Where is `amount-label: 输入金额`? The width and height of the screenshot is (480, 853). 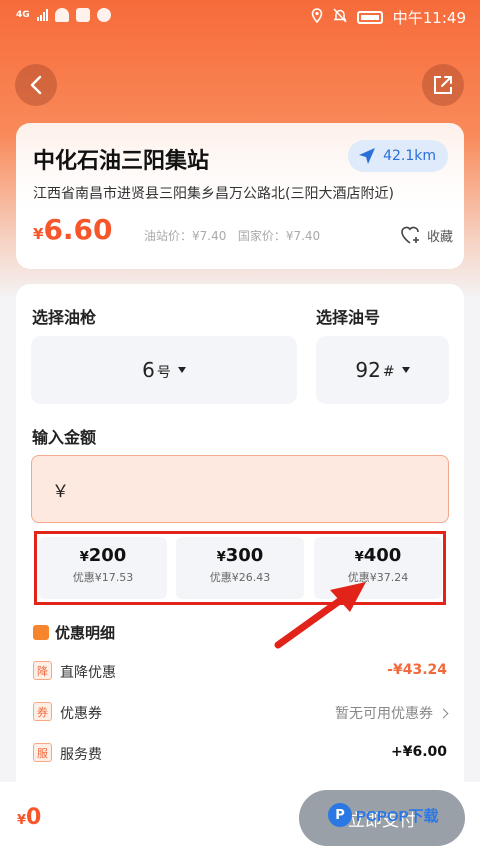
amount-label: 输入金额 is located at coordinates (64, 437).